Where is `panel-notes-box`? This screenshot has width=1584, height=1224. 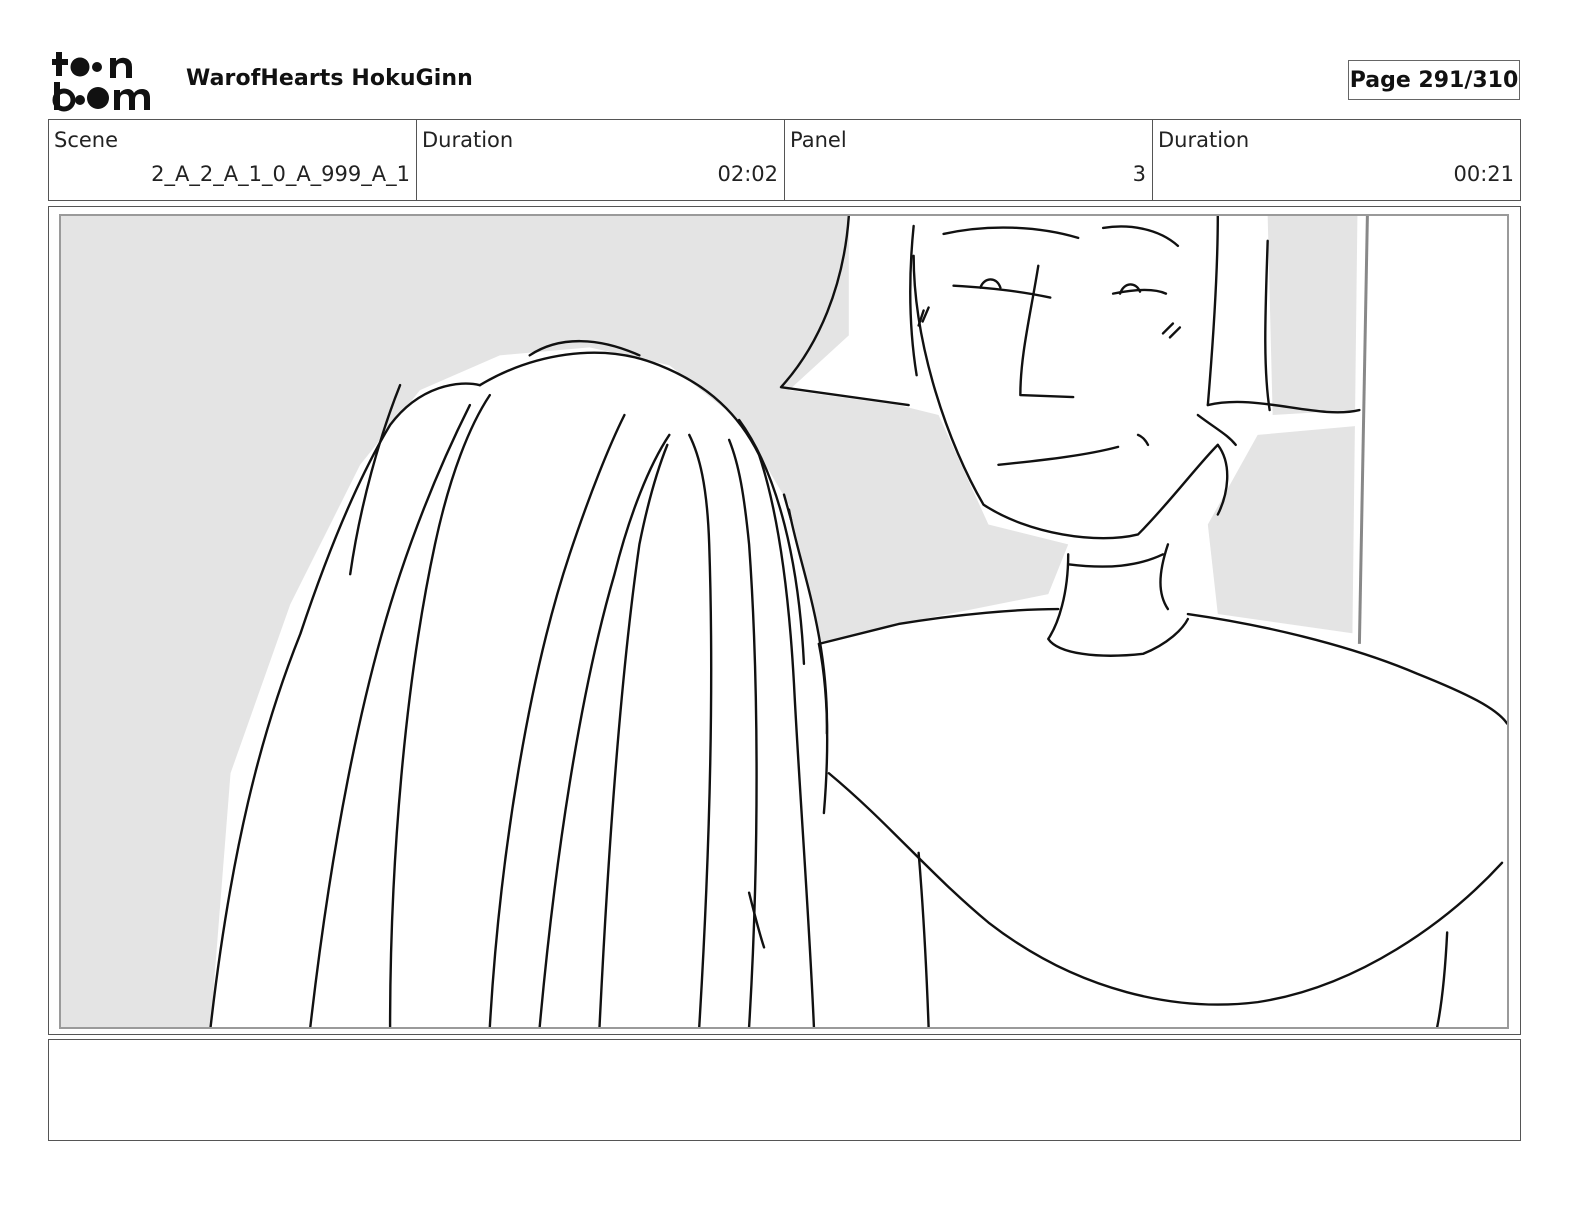
panel-notes-box is located at coordinates (784, 1090).